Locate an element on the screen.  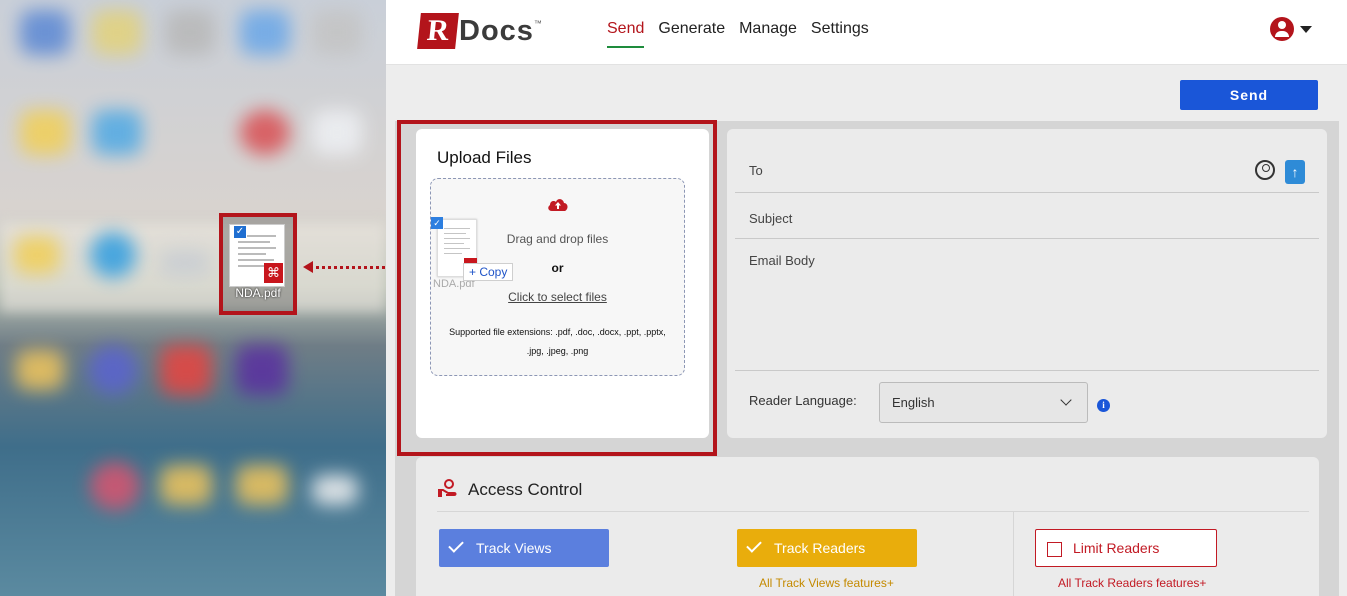
track-readers-option: Track Readers is located at coordinates (827, 548).